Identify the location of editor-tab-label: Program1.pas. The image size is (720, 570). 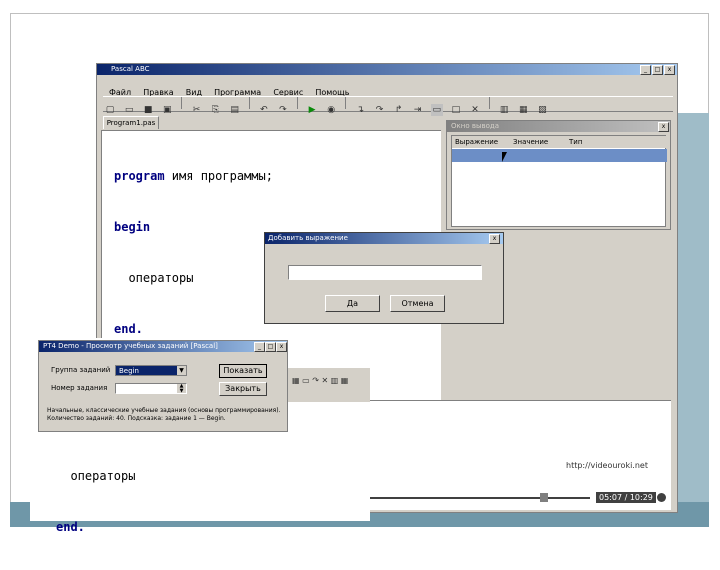
(131, 123).